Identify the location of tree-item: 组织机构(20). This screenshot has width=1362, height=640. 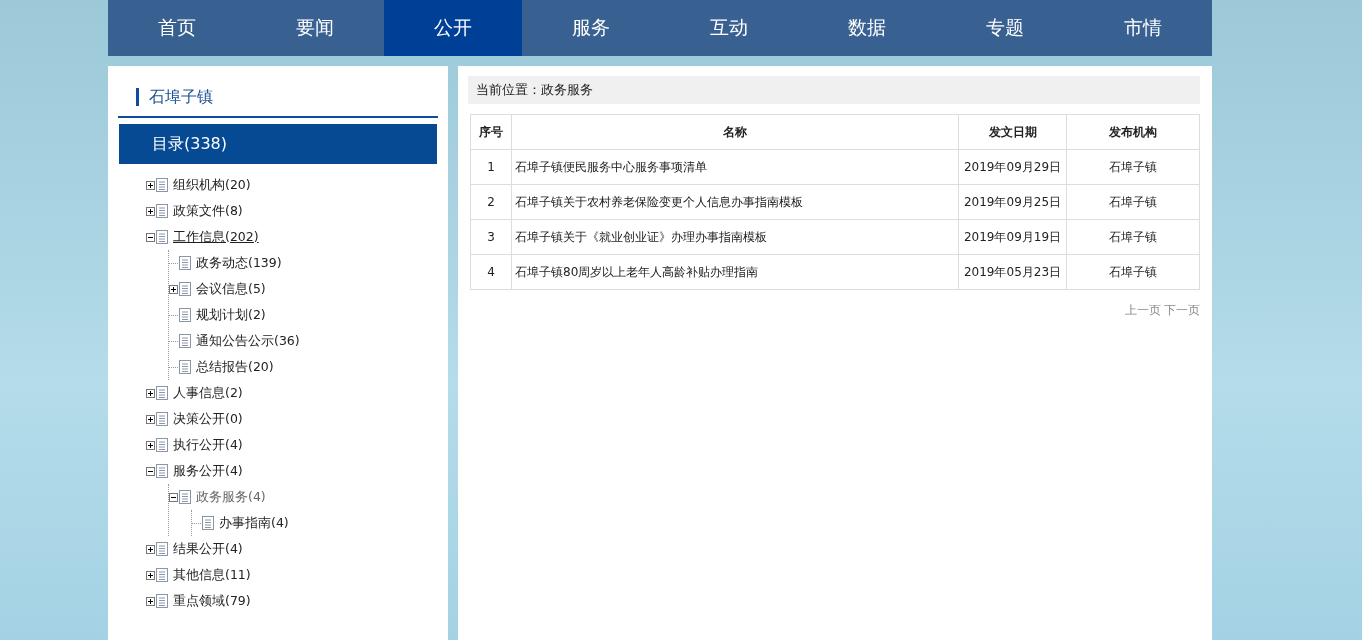
(212, 185).